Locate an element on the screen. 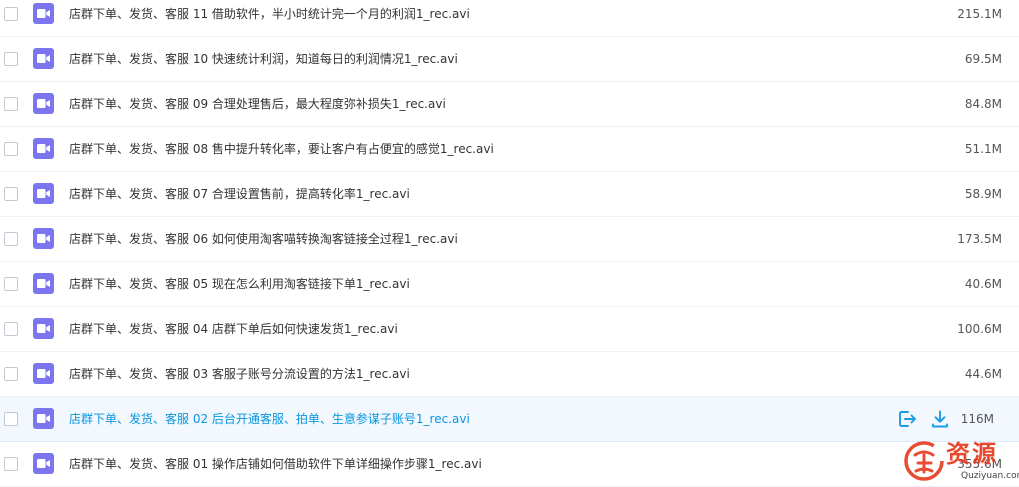 This screenshot has width=1019, height=487. file-name: 店群下单、发货、客服 02 后台开通客服、拍单、生意参谋子账号1_rec.avi is located at coordinates (269, 419).